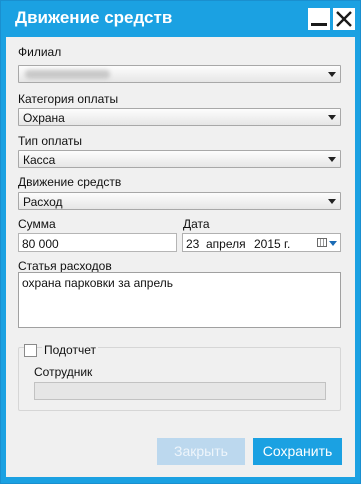 The height and width of the screenshot is (484, 361). I want to click on payment-type-select: Касса, so click(179, 159).